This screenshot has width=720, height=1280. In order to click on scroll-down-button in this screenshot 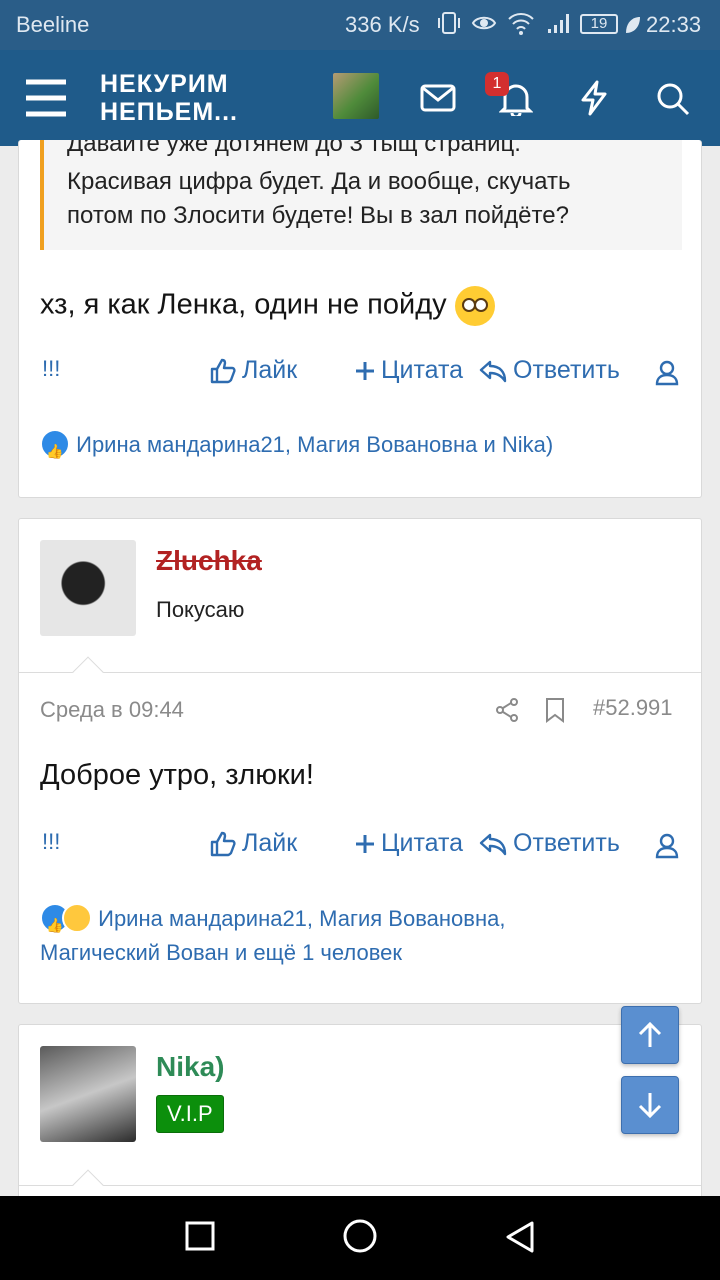, I will do `click(650, 1105)`.